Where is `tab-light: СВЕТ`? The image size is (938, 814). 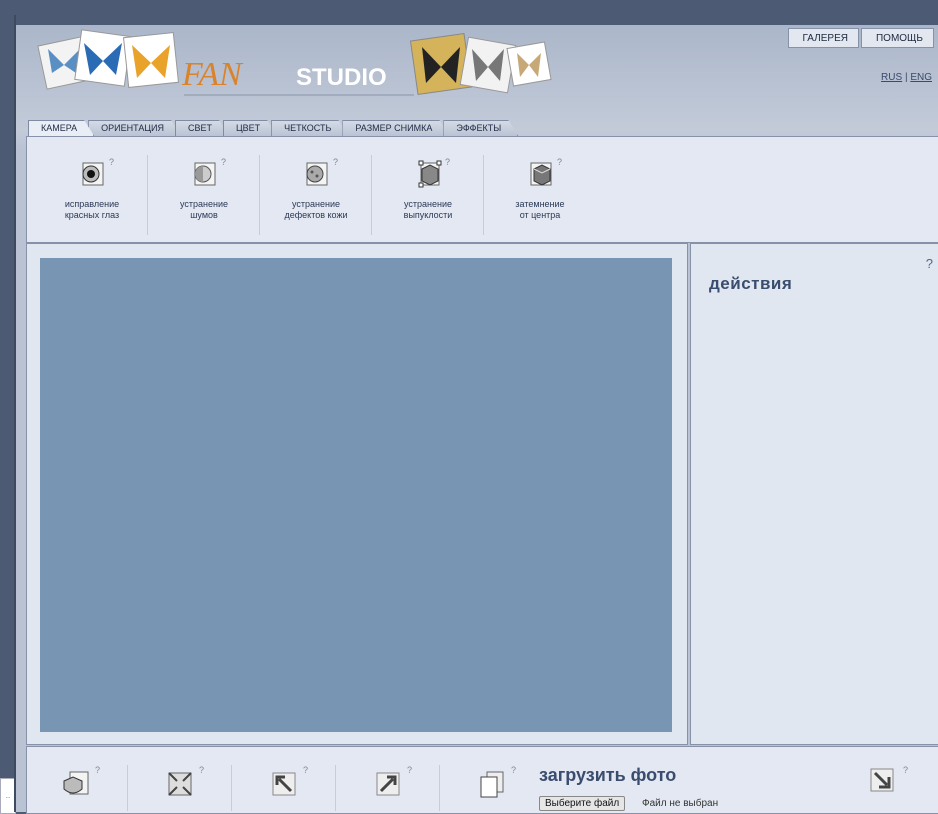
tab-light: СВЕТ is located at coordinates (202, 128).